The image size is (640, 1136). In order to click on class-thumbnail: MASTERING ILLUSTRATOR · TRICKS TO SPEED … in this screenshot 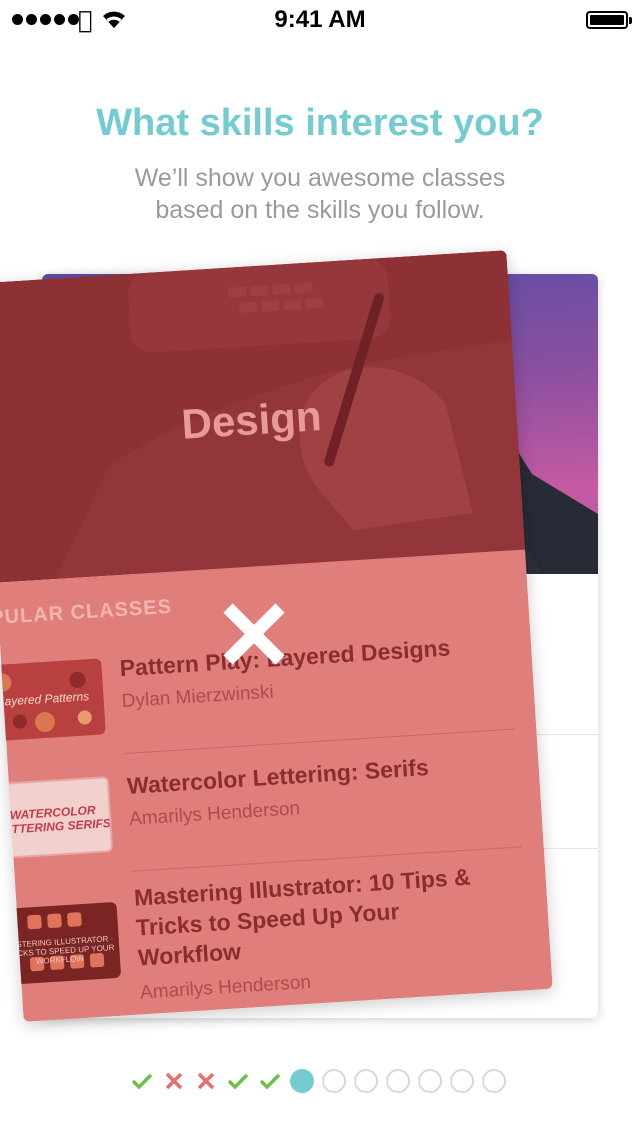, I will do `click(61, 943)`.